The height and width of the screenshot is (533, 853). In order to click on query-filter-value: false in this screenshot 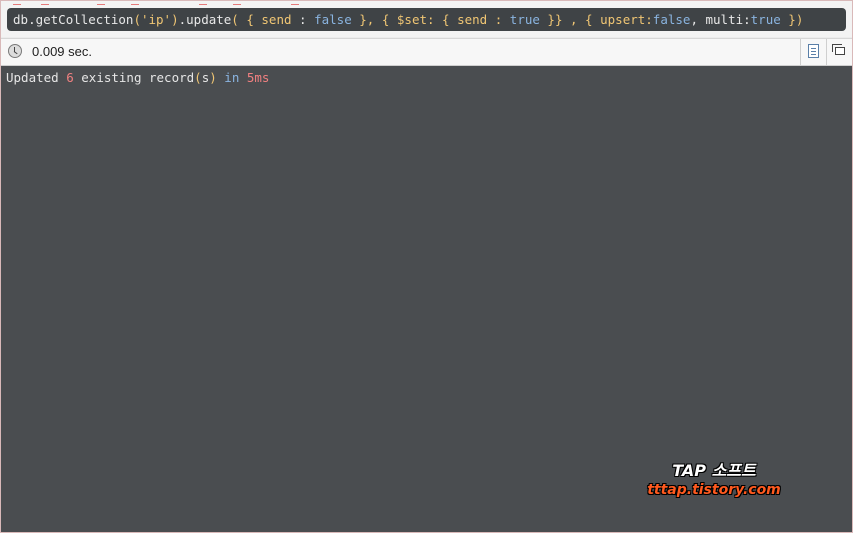, I will do `click(333, 19)`.